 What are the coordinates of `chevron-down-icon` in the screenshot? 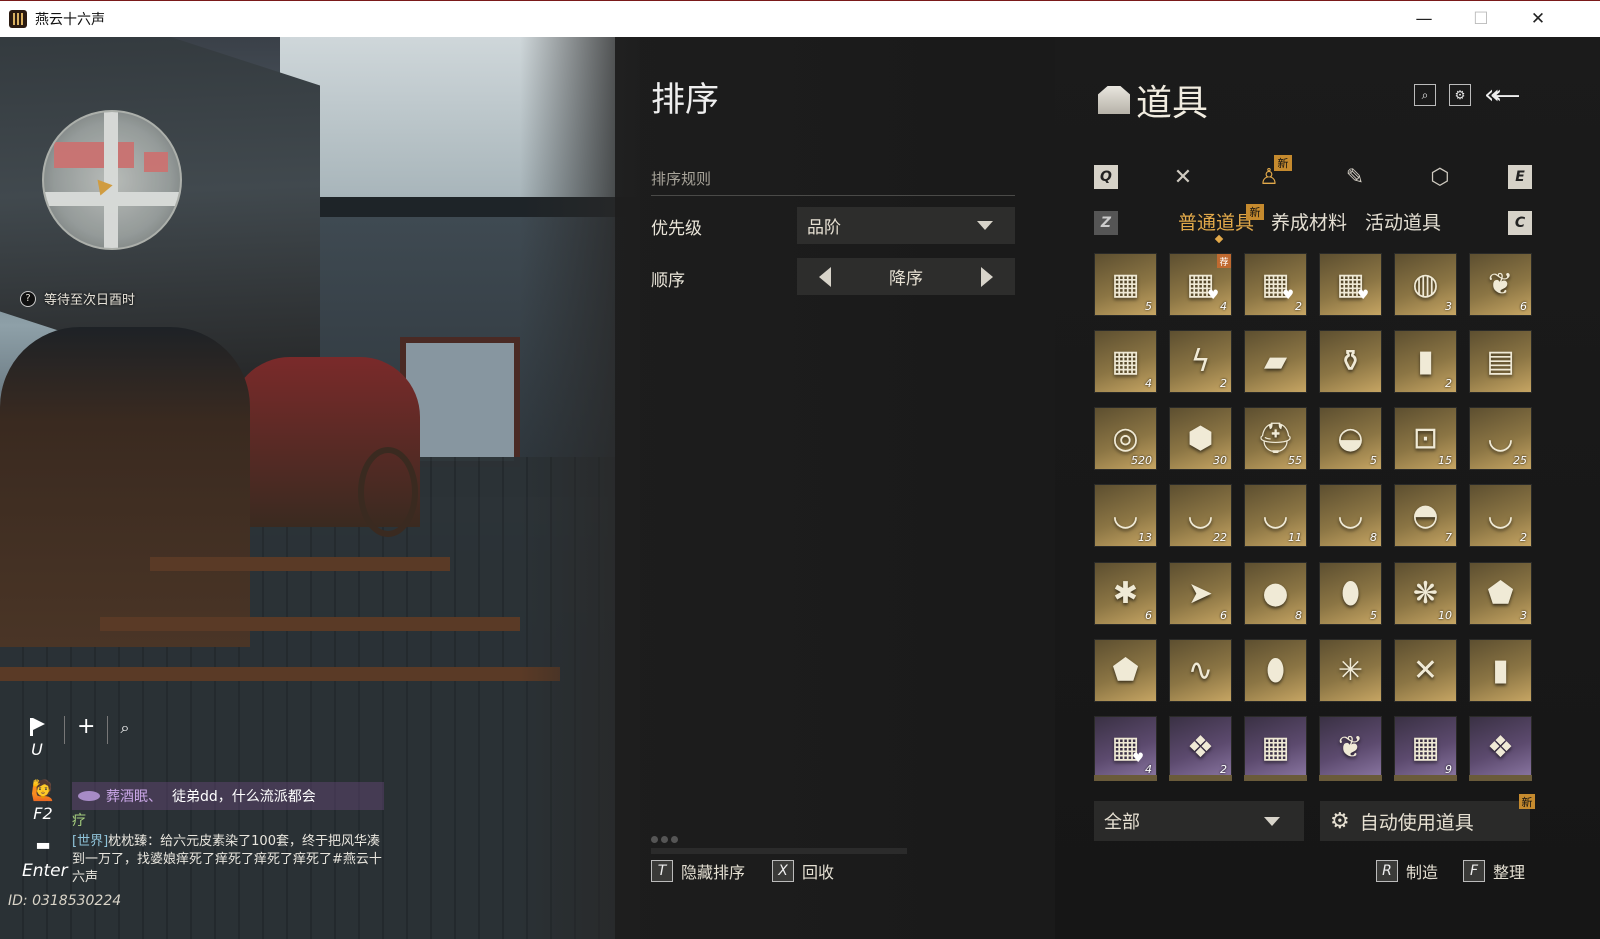 It's located at (1272, 821).